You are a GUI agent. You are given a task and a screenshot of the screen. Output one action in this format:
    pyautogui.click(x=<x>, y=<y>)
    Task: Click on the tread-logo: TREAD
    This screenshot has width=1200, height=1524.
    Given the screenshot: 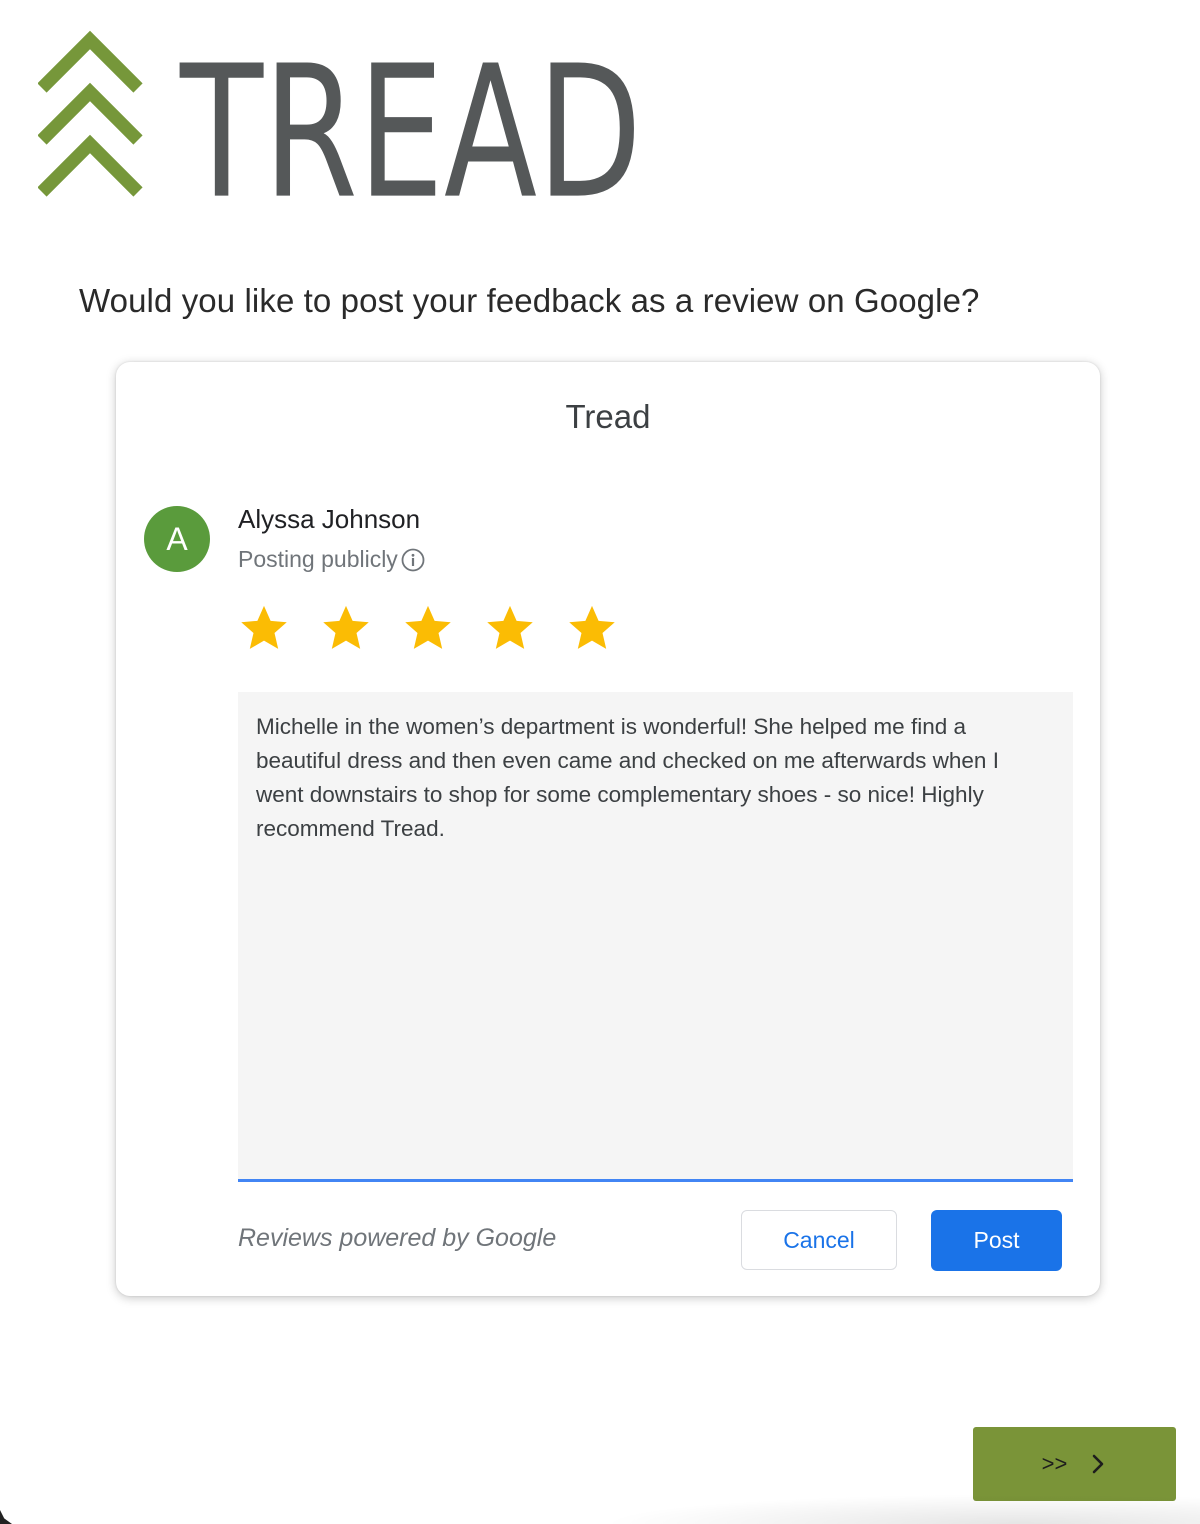 What is the action you would take?
    pyautogui.click(x=348, y=116)
    